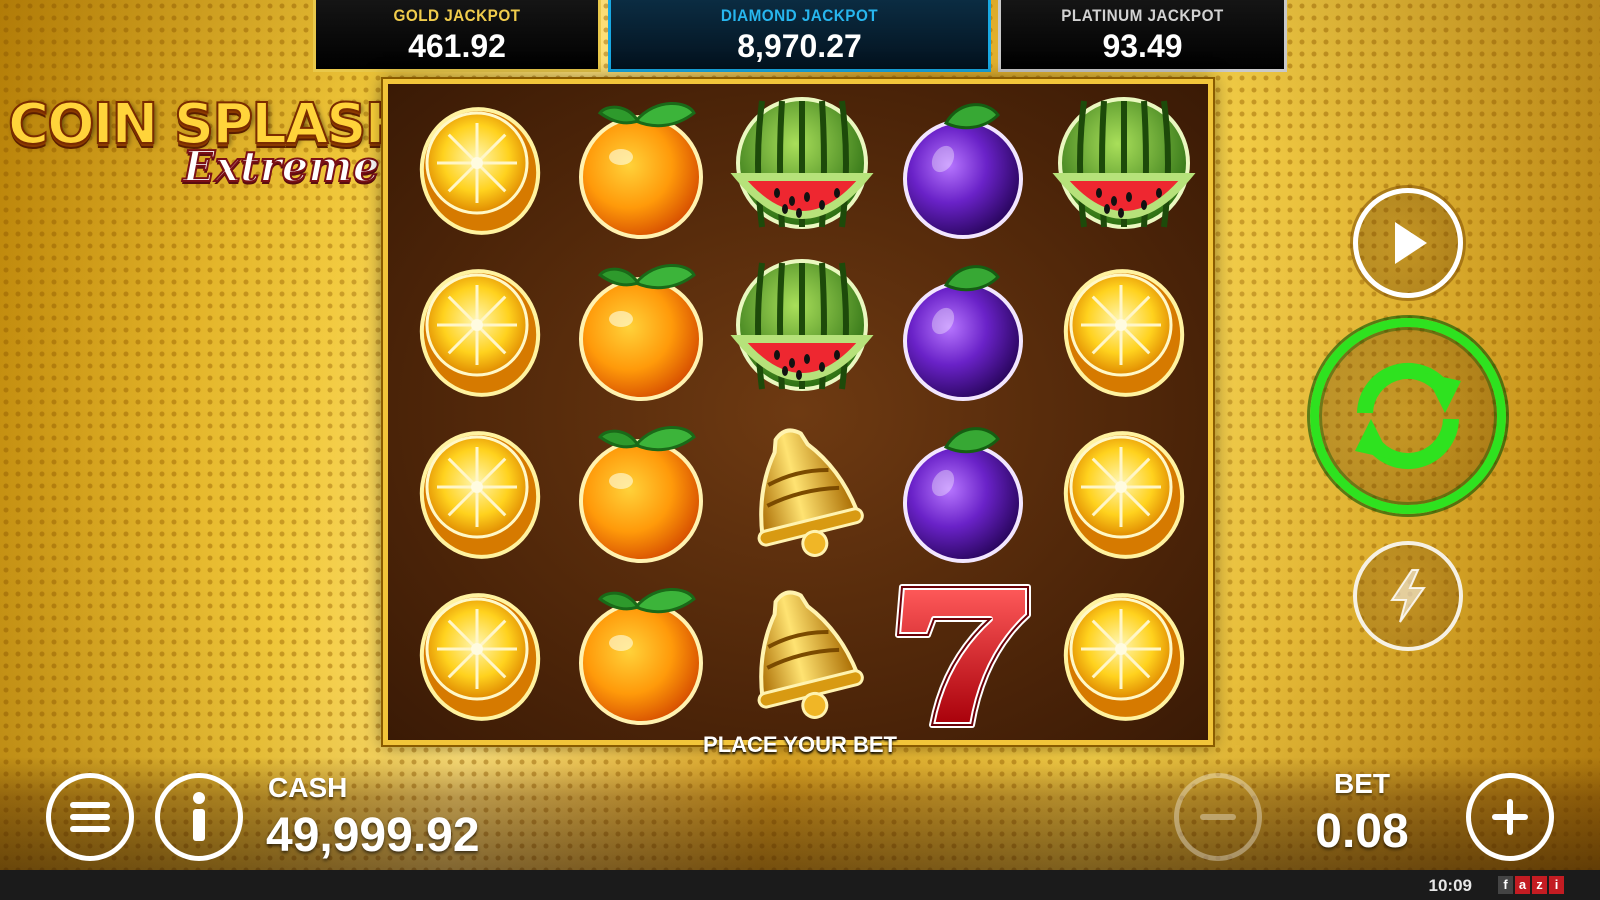  I want to click on platinum-jackpot: PLATINUM JACKPOT 93.49, so click(1142, 36).